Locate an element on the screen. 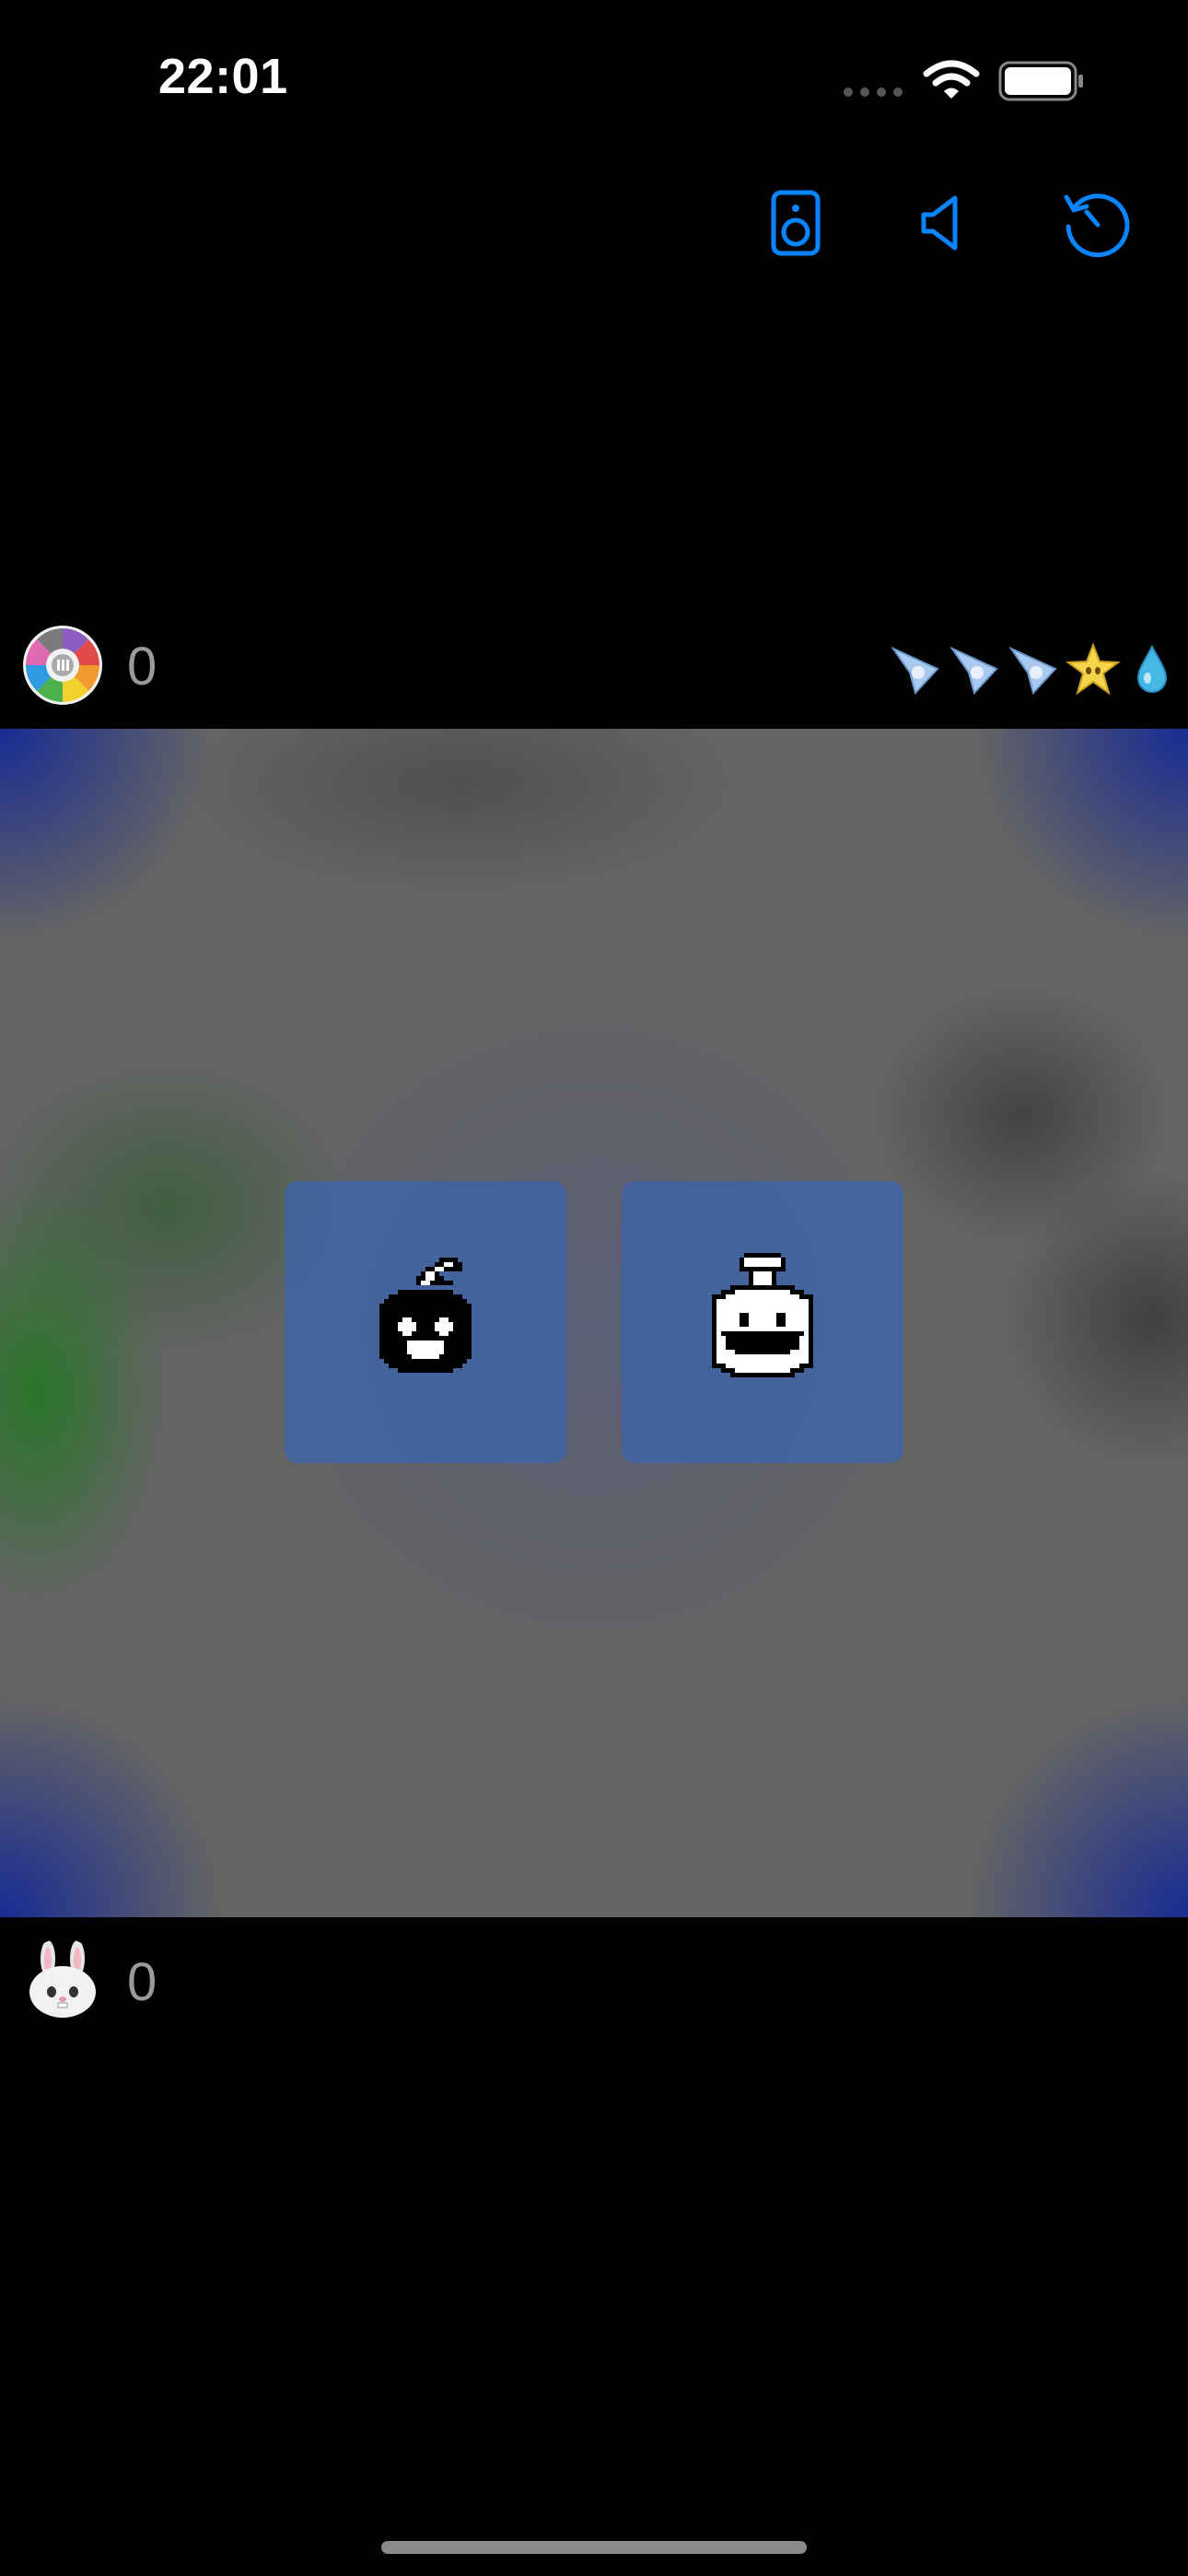 The width and height of the screenshot is (1188, 2576). player-score: 0 is located at coordinates (142, 1982).